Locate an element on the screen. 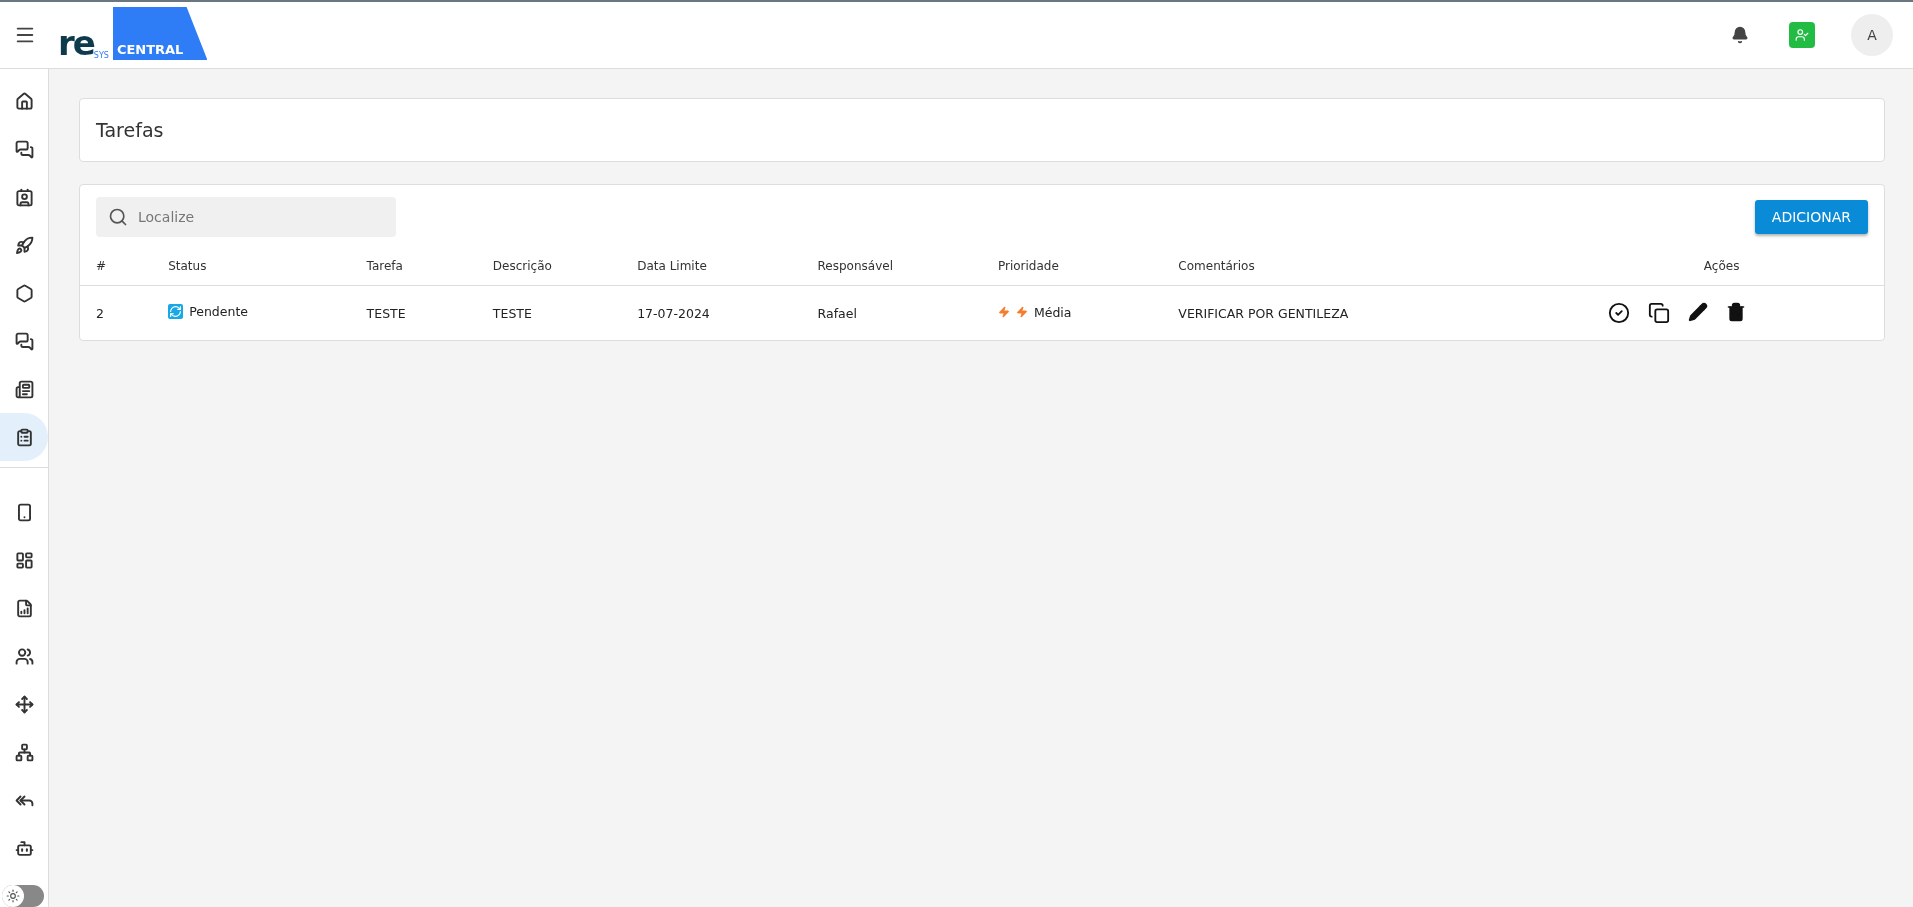  user-check-button is located at coordinates (1802, 35).